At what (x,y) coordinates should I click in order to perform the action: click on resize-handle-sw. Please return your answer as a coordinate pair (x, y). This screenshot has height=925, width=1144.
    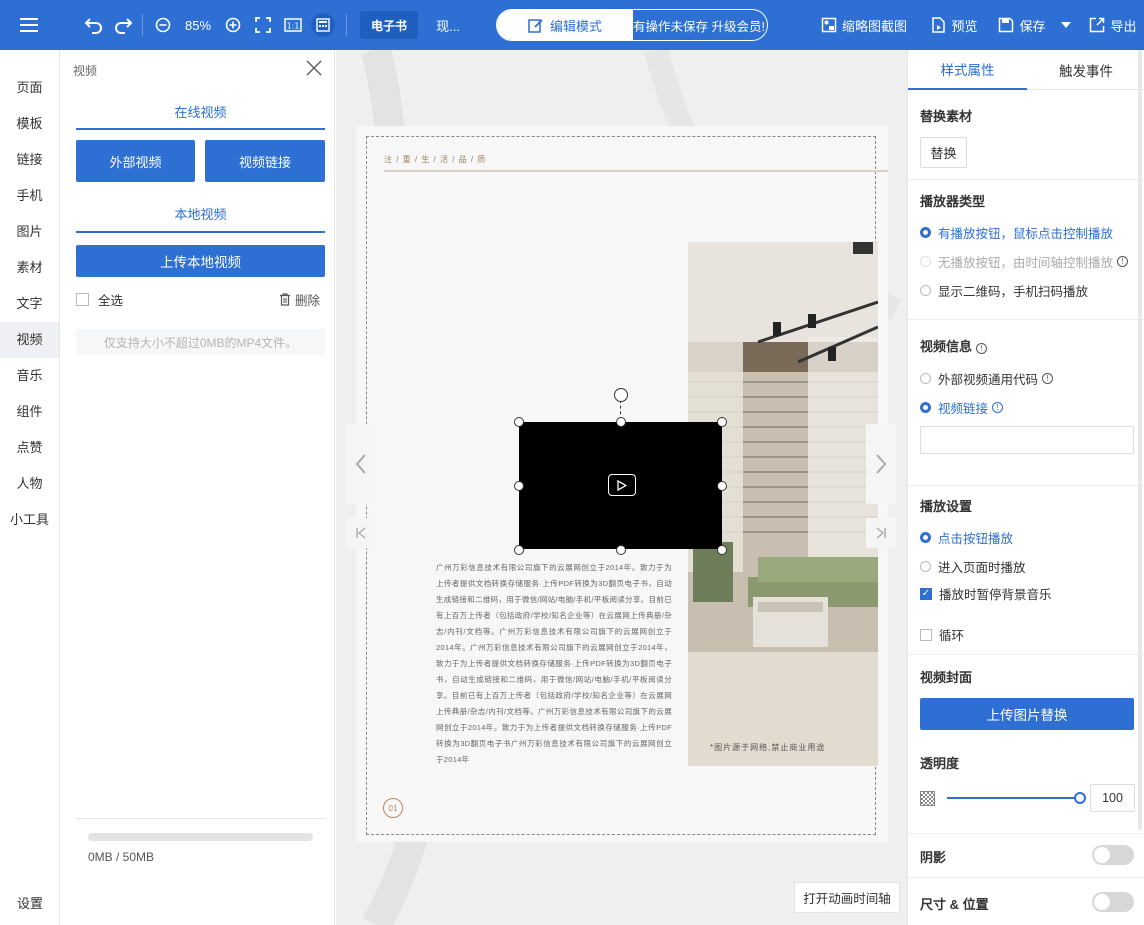
    Looking at the image, I should click on (519, 550).